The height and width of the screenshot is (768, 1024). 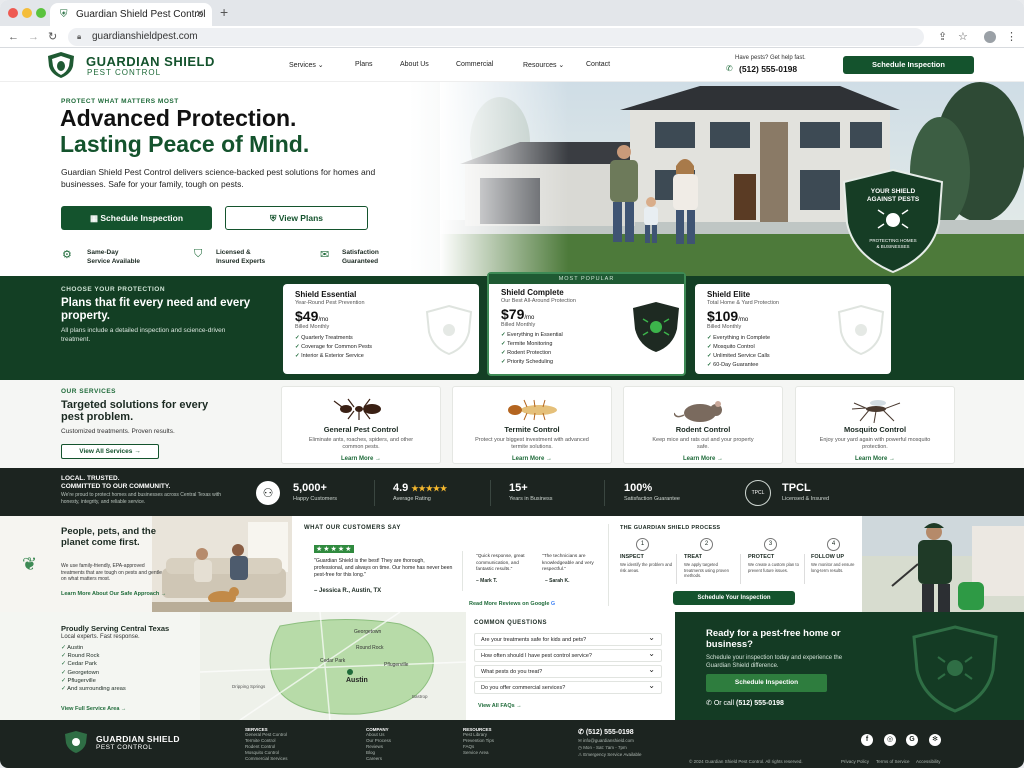 What do you see at coordinates (361, 429) in the screenshot?
I see `service-name: General Pest Control` at bounding box center [361, 429].